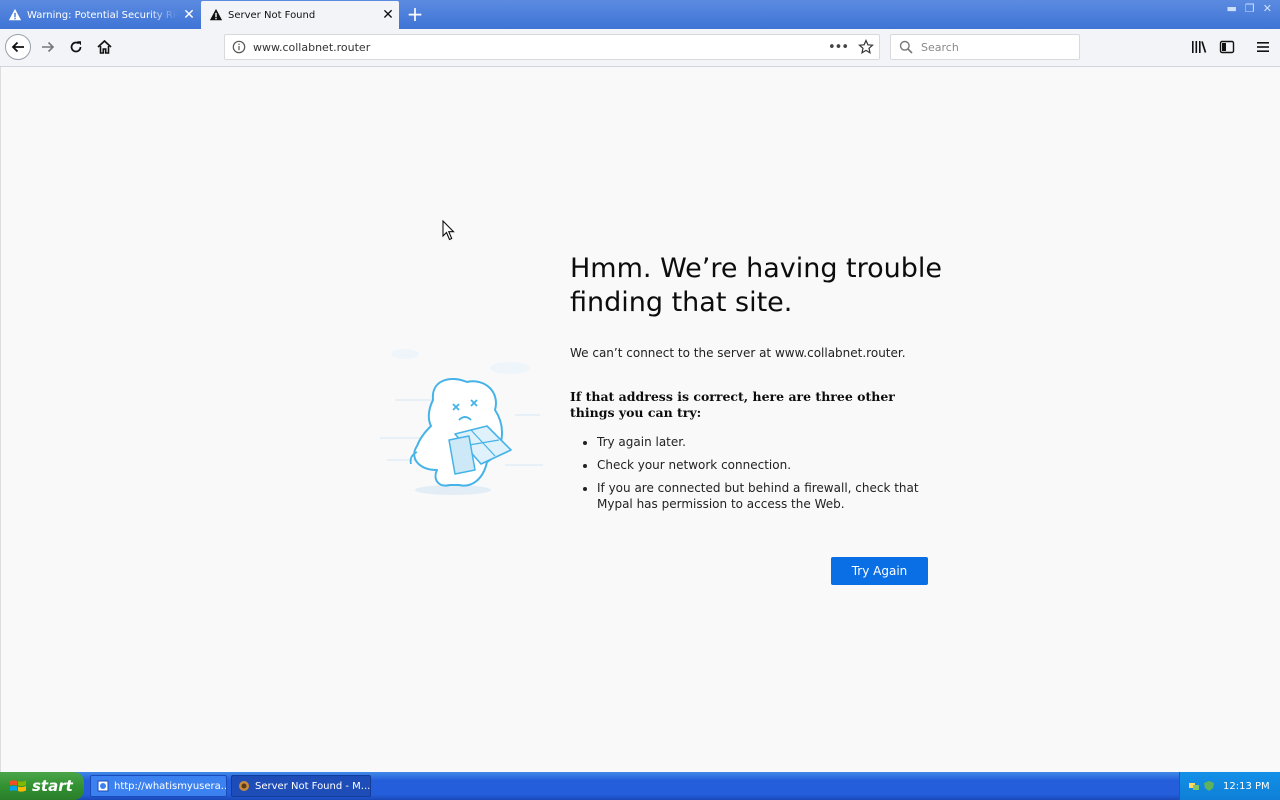 This screenshot has width=1280, height=800. I want to click on tray-network-icon, so click(1194, 786).